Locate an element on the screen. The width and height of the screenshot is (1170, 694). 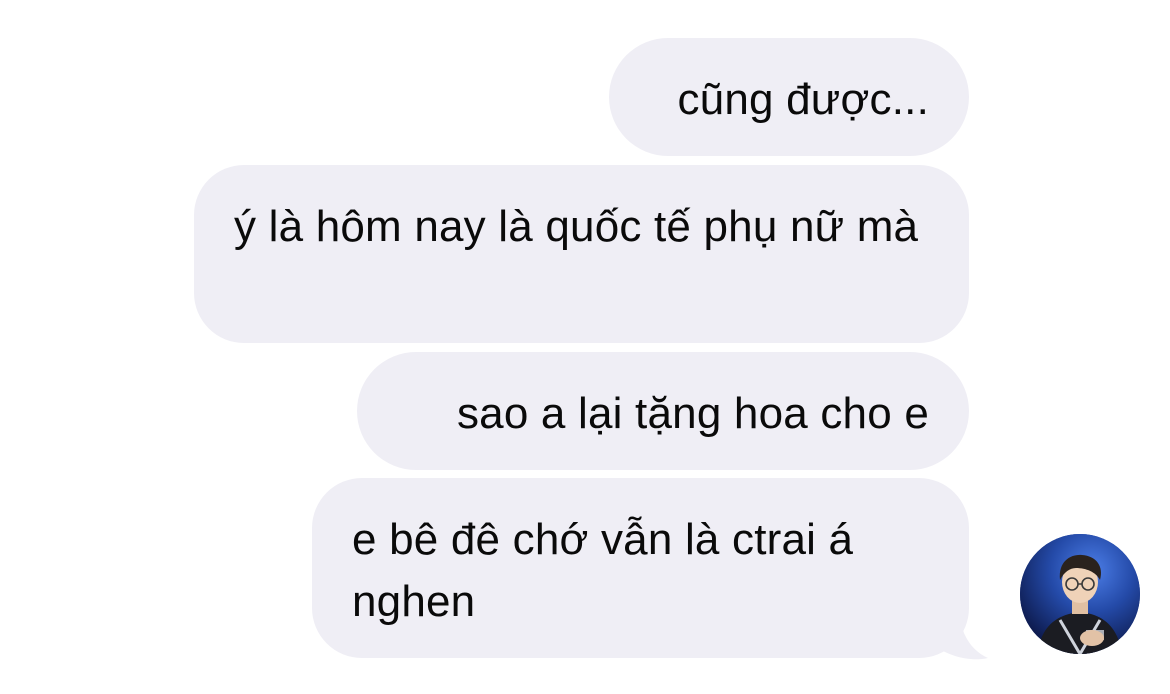
message-text: sao a lại tặng hoa cho e is located at coordinates (692, 413).